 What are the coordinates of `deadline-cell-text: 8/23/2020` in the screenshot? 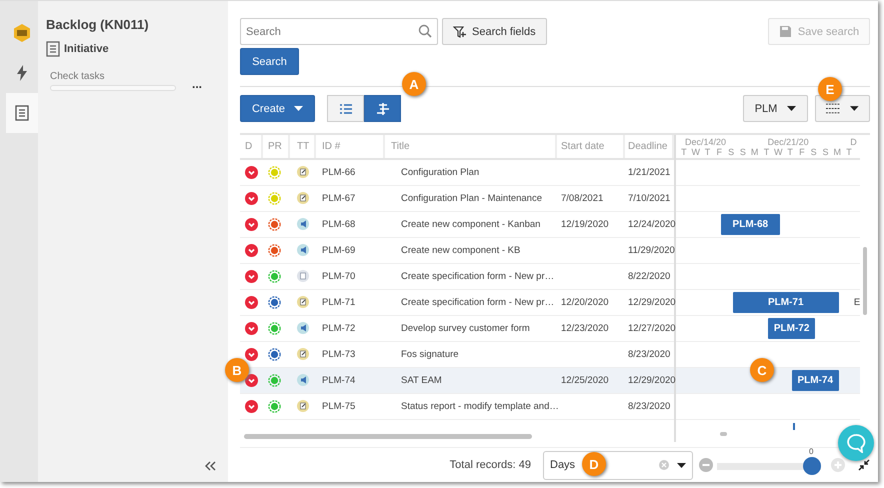 It's located at (649, 355).